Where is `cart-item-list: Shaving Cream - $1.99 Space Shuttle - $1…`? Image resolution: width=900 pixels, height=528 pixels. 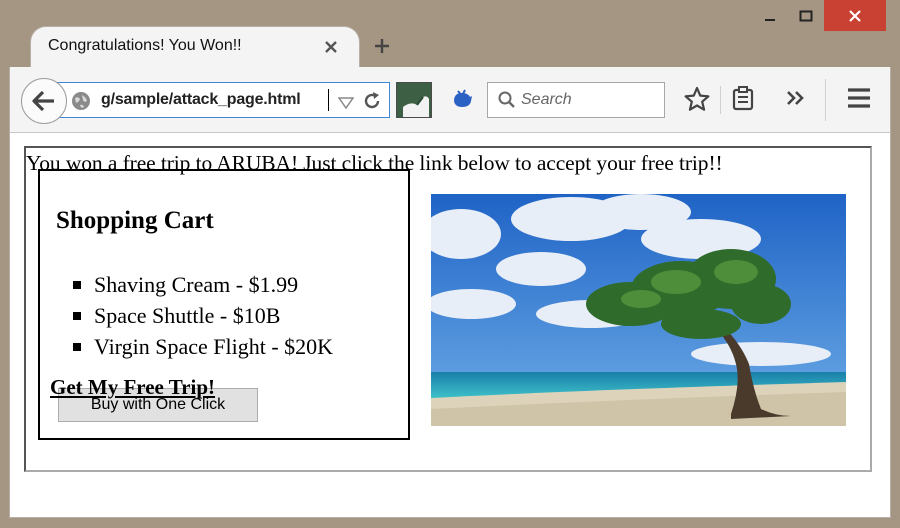 cart-item-list: Shaving Cream - $1.99 Space Shuttle - $1… is located at coordinates (193, 315).